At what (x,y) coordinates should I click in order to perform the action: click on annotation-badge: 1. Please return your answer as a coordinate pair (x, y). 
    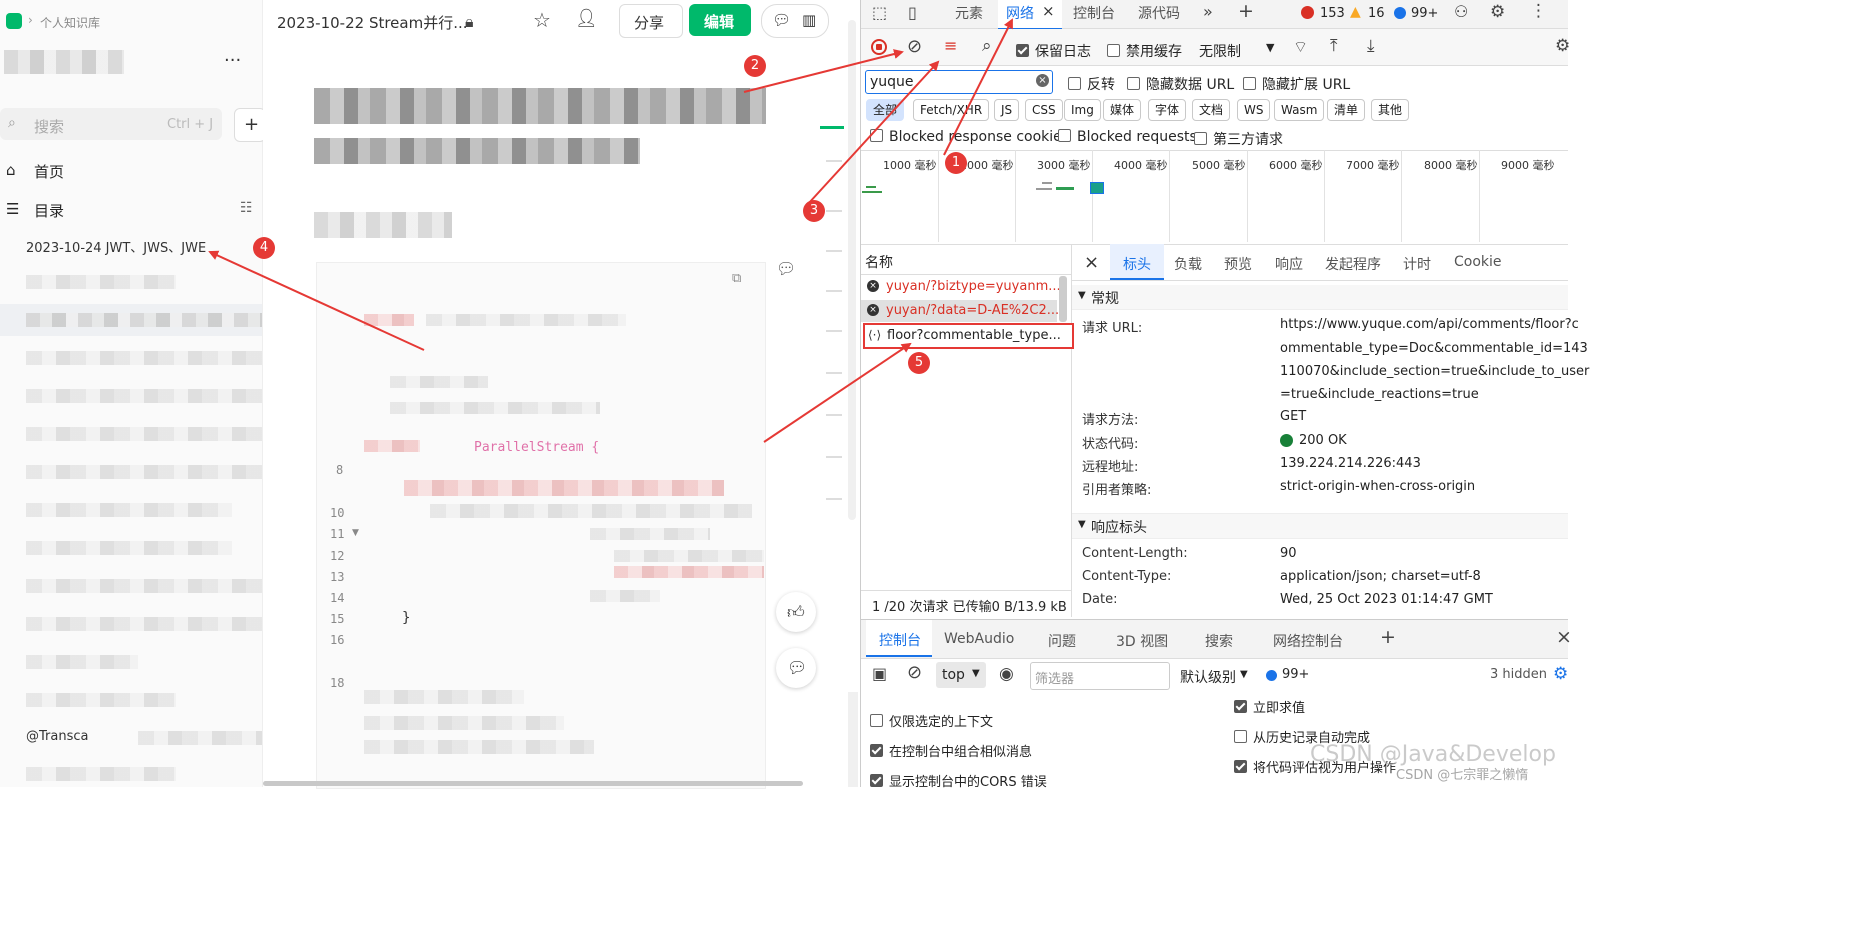
    Looking at the image, I should click on (956, 163).